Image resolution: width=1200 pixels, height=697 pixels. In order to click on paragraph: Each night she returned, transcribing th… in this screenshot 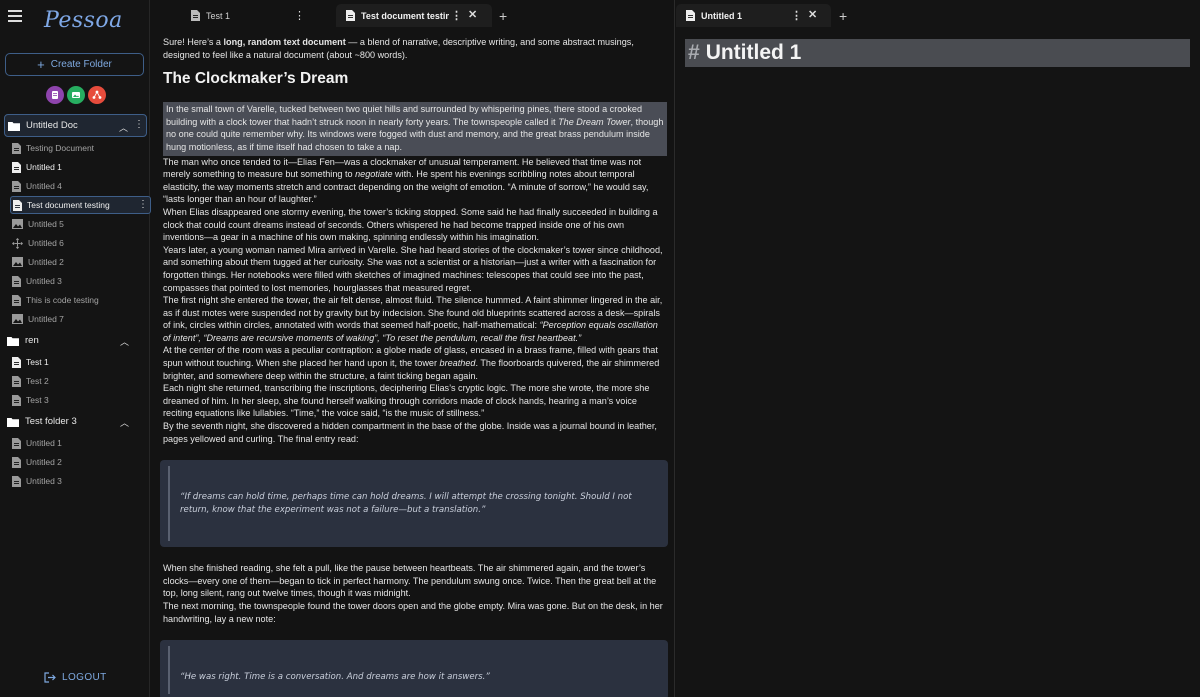, I will do `click(406, 401)`.